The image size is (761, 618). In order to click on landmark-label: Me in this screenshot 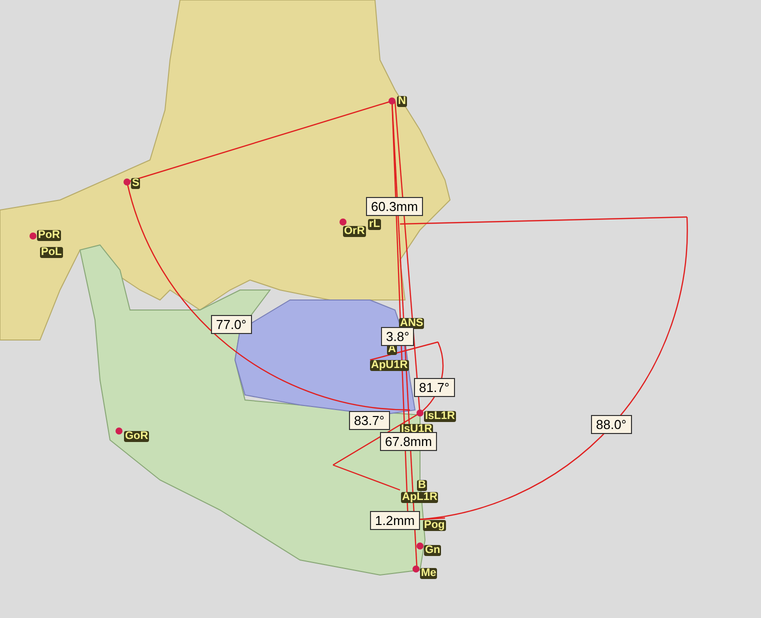, I will do `click(429, 573)`.